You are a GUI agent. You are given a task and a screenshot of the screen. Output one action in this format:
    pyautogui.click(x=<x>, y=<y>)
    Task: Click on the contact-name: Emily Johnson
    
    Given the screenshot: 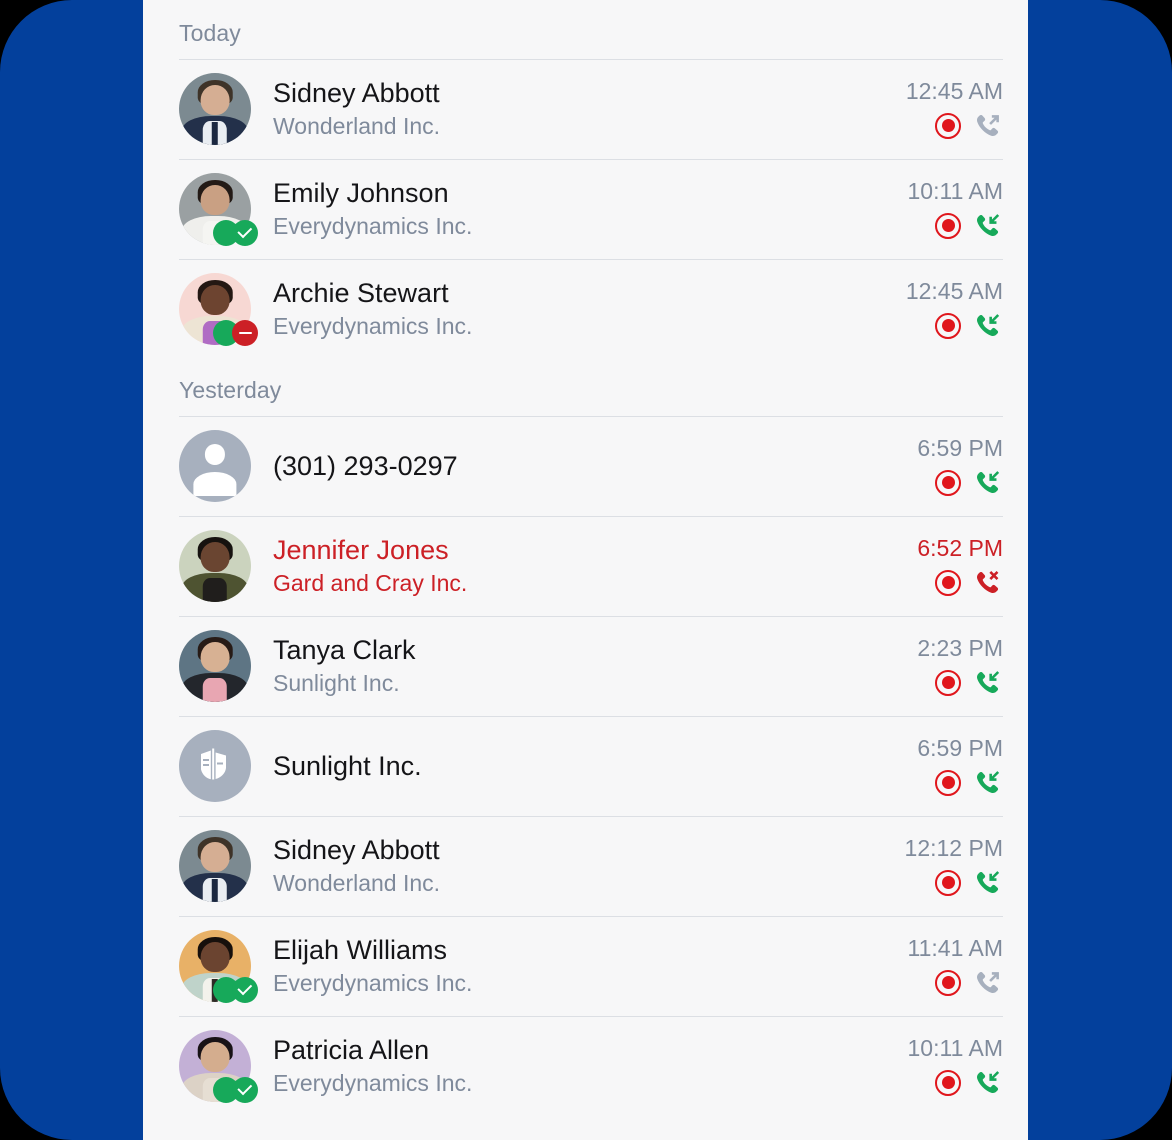 What is the action you would take?
    pyautogui.click(x=361, y=192)
    